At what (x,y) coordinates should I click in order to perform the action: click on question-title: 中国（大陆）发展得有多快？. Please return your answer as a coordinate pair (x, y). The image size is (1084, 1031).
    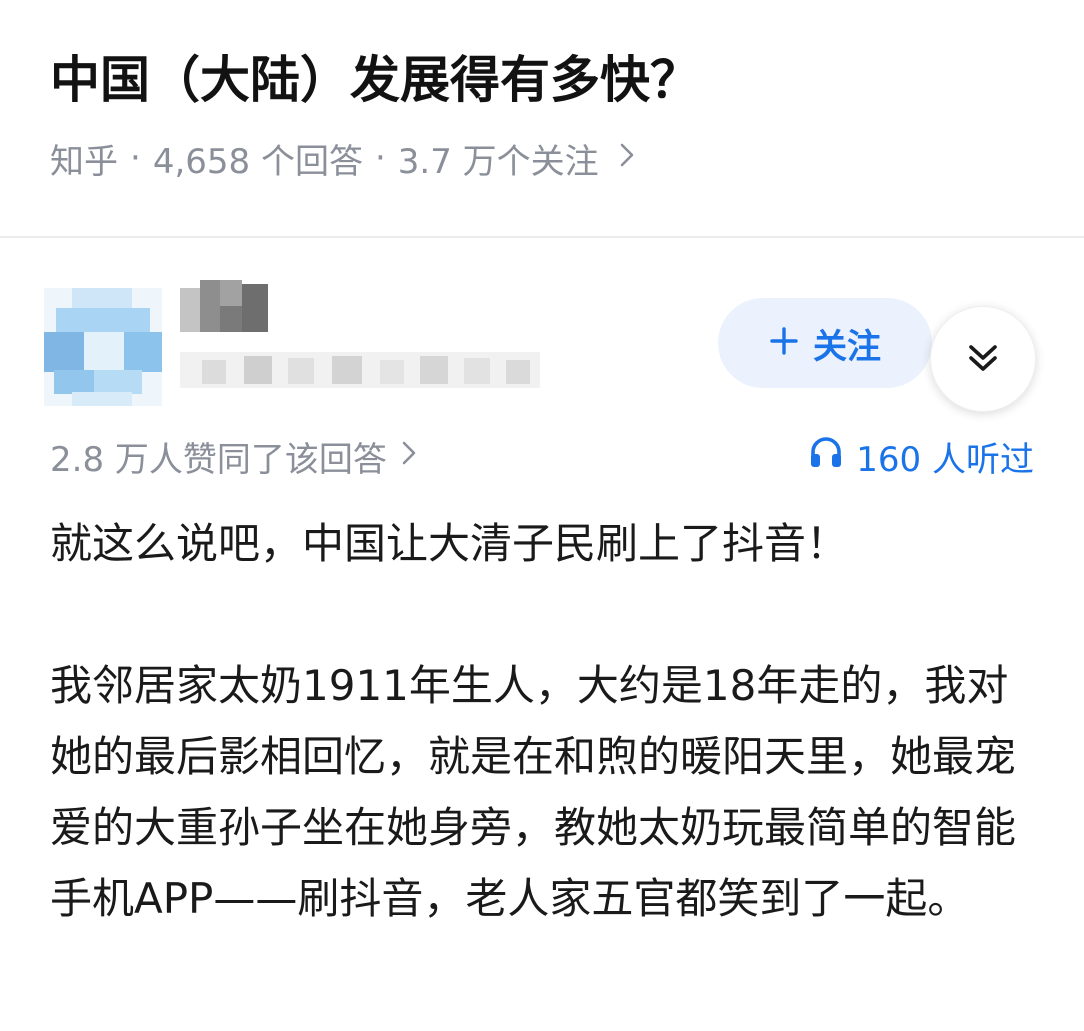
    Looking at the image, I should click on (375, 80).